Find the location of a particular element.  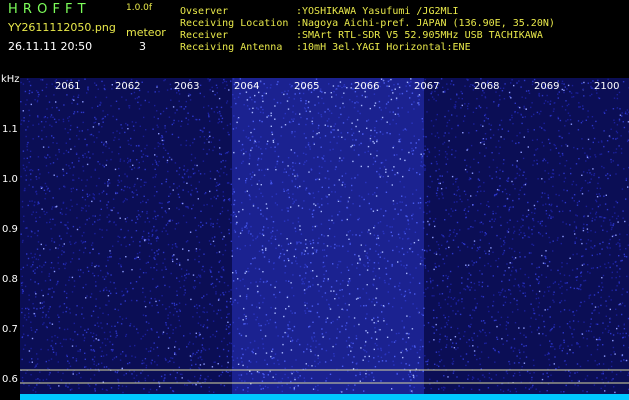

signal-baseline is located at coordinates (324, 397).